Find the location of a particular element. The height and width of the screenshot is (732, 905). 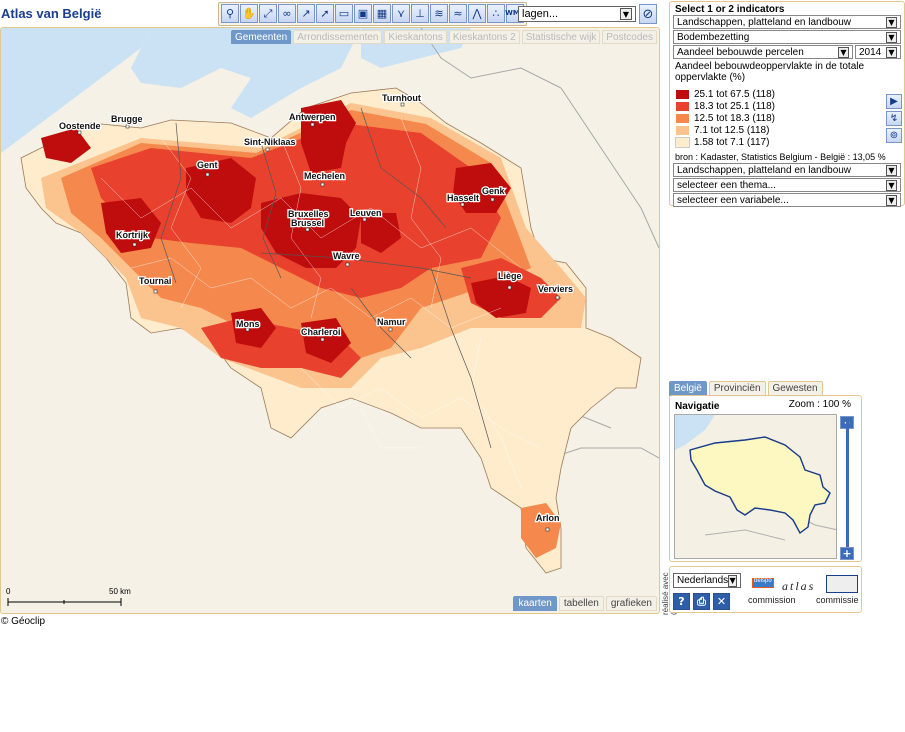

legend-label: 7.1 tot 12.5 (118) is located at coordinates (732, 130).